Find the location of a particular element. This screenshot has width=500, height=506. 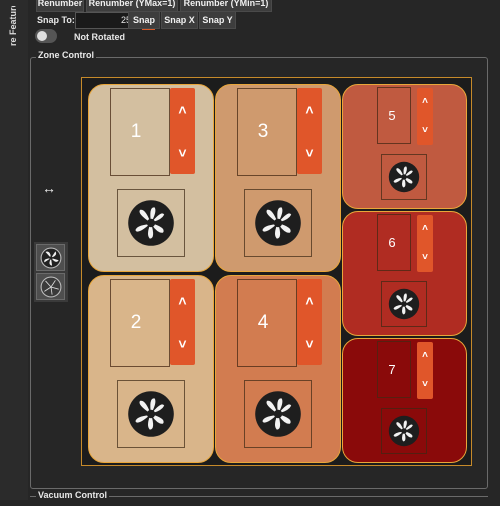

not-rotated-toggle is located at coordinates (46, 36).